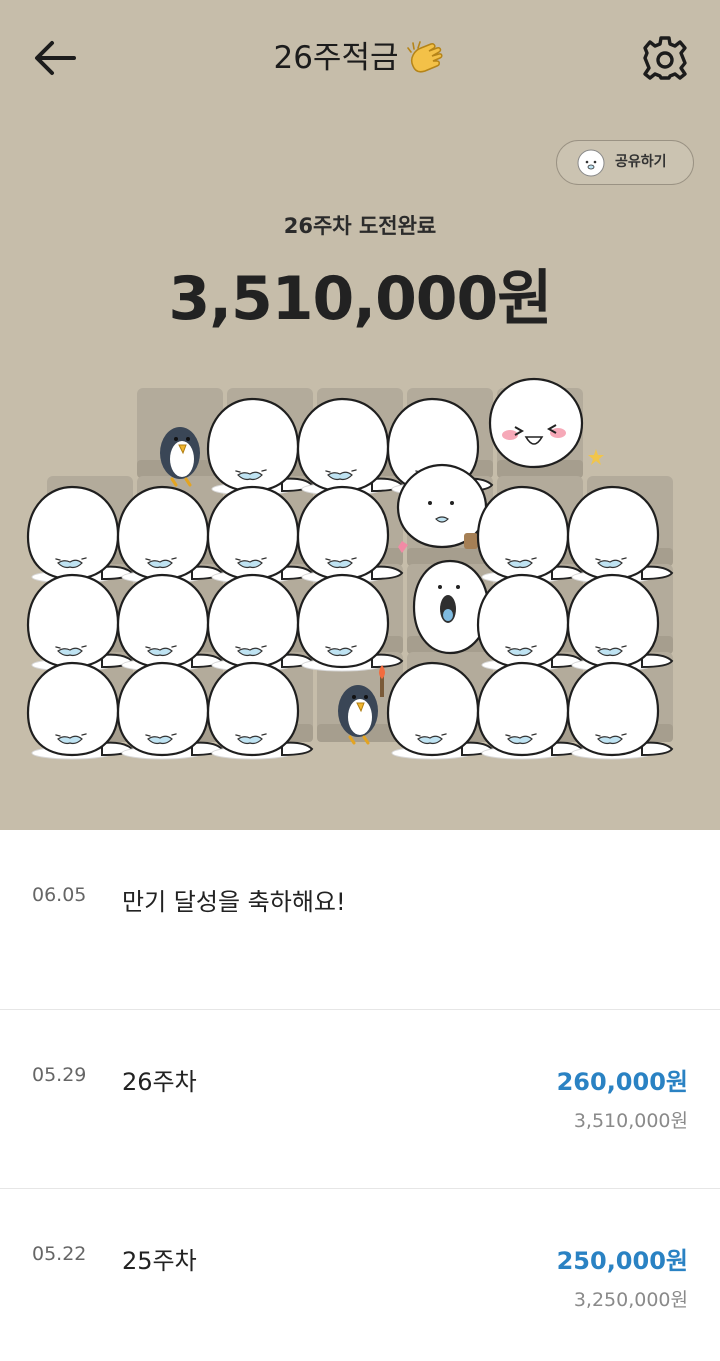 Image resolution: width=720 pixels, height=1361 pixels. I want to click on top-app-bar: 26주적금, so click(360, 57).